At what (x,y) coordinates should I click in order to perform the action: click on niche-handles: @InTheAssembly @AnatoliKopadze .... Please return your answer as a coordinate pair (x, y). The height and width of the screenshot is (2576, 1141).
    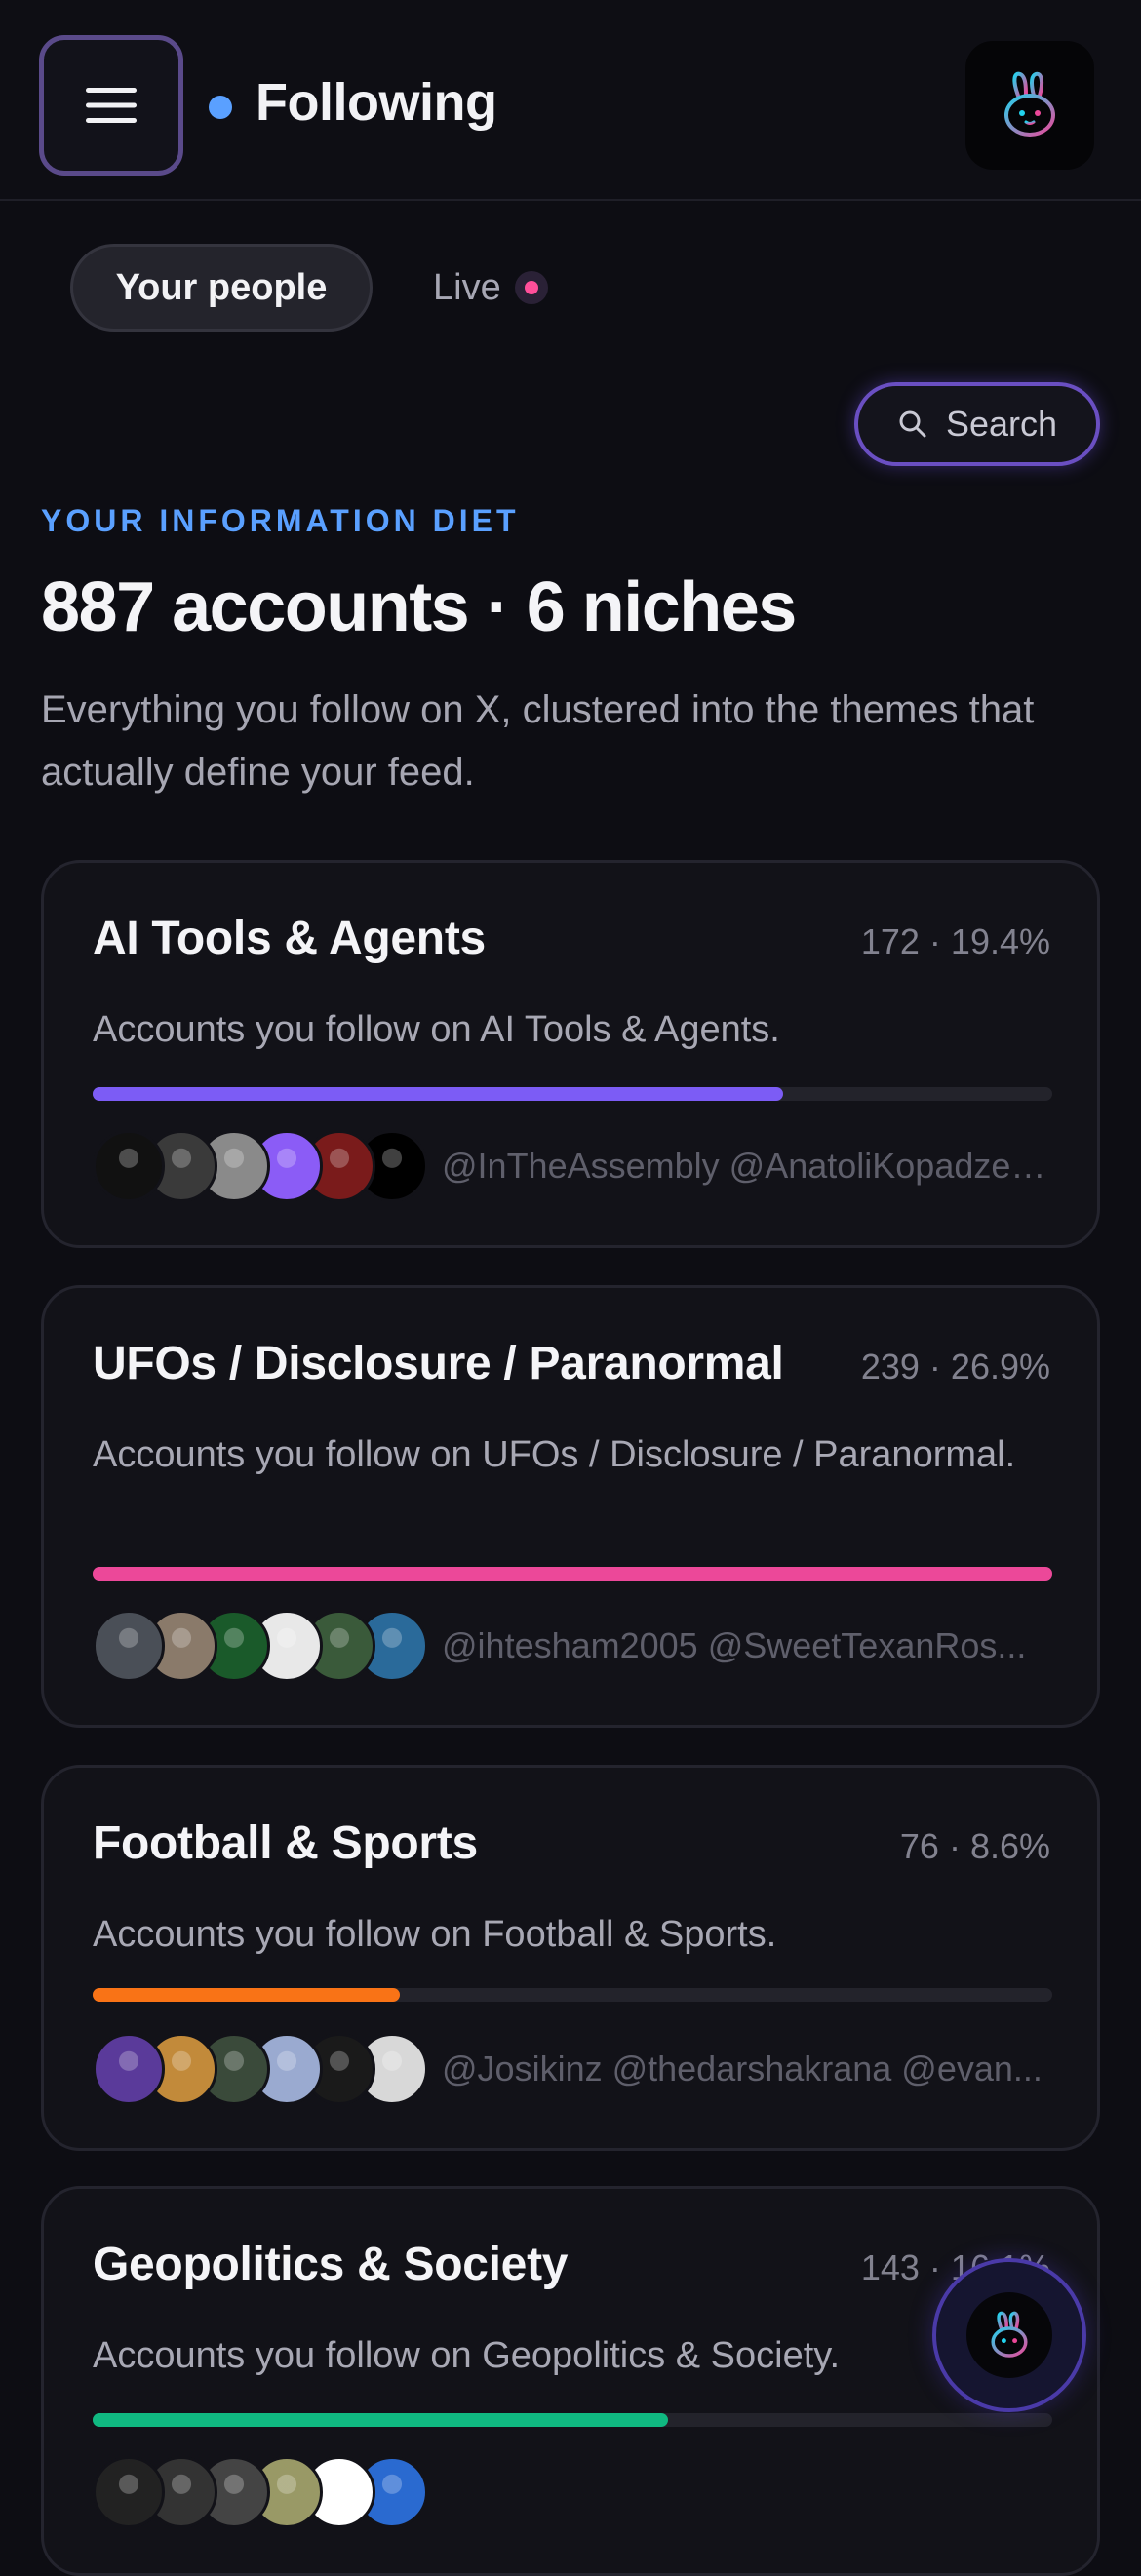
    Looking at the image, I should click on (744, 1166).